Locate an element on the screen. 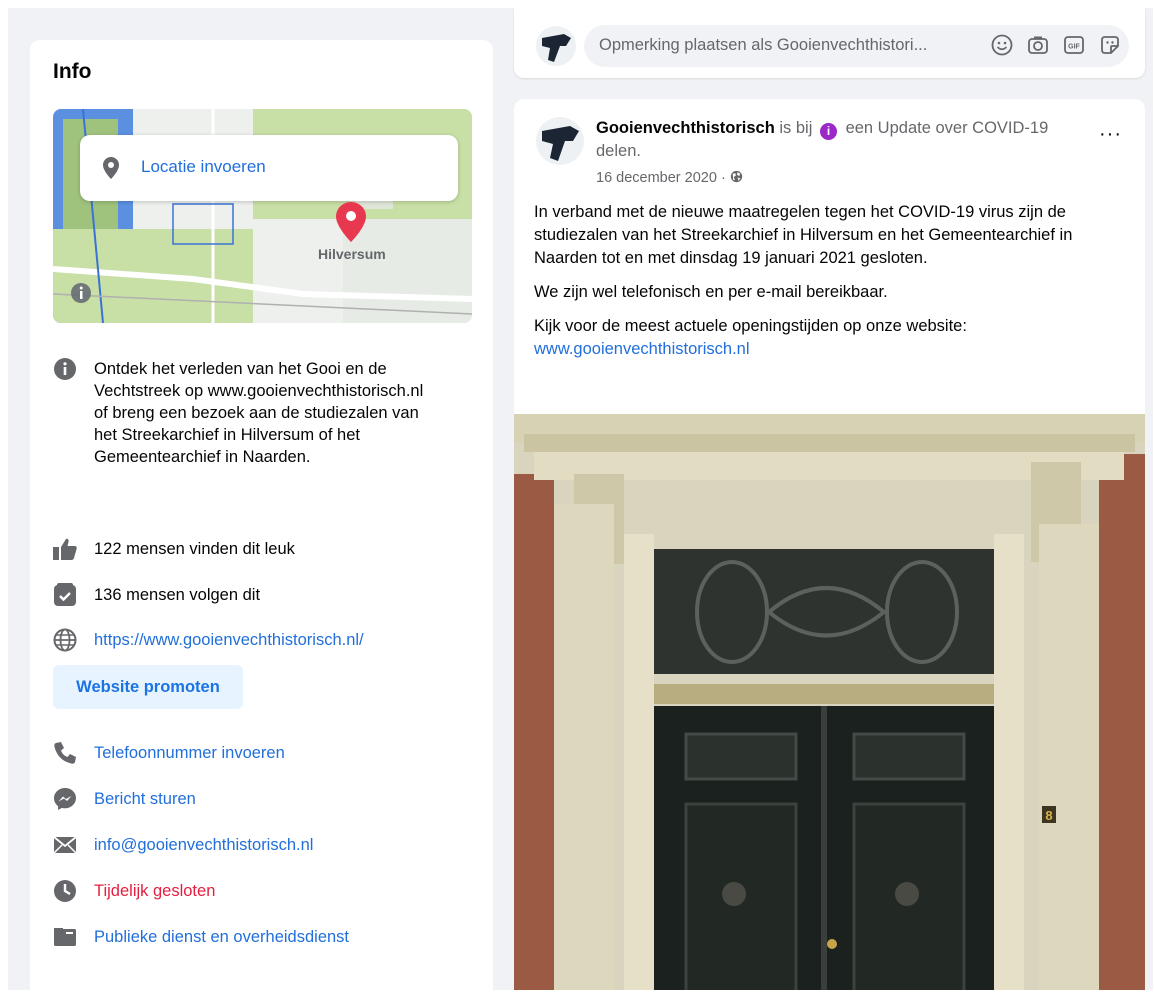 The image size is (1155, 998). likes-count: 122 mensen vinden dit leuk is located at coordinates (194, 549).